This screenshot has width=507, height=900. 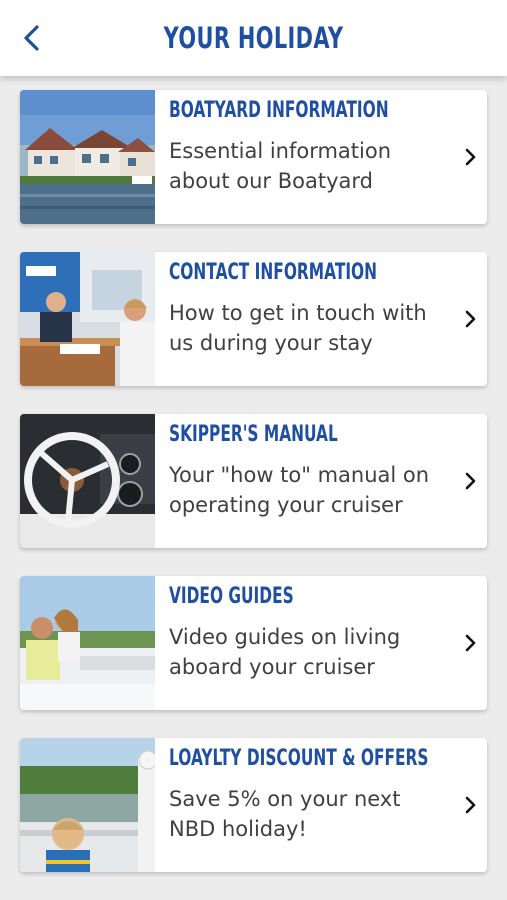 I want to click on card-description-line: us during your stay, so click(x=271, y=343).